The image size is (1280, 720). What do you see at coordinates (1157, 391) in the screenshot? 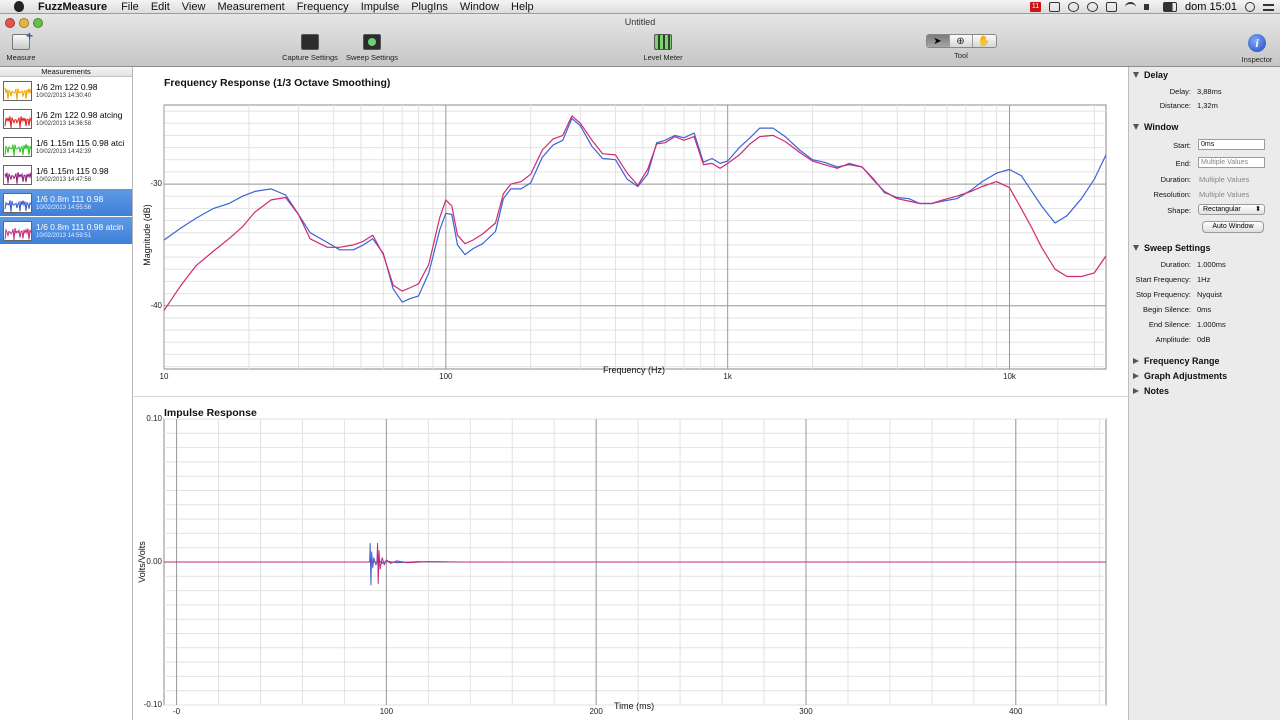
I see `notes-label: Notes` at bounding box center [1157, 391].